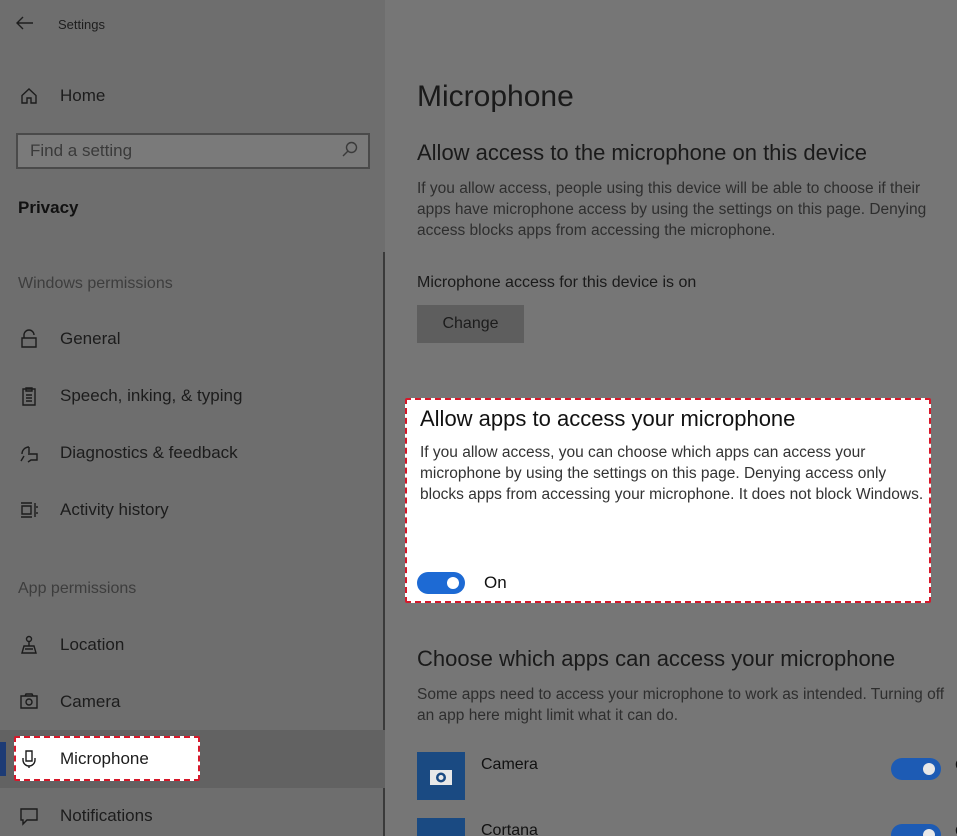 Image resolution: width=957 pixels, height=836 pixels. What do you see at coordinates (193, 151) in the screenshot?
I see `search-input: Find a setting` at bounding box center [193, 151].